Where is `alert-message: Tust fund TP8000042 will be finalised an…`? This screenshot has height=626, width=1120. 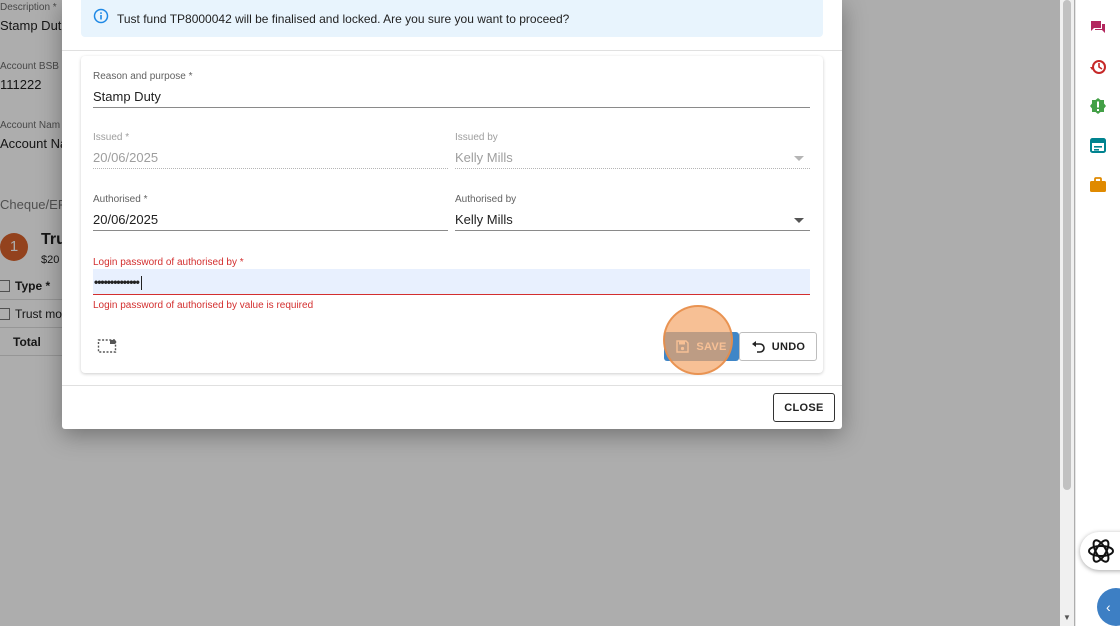
alert-message: Tust fund TP8000042 will be finalised an… is located at coordinates (343, 18).